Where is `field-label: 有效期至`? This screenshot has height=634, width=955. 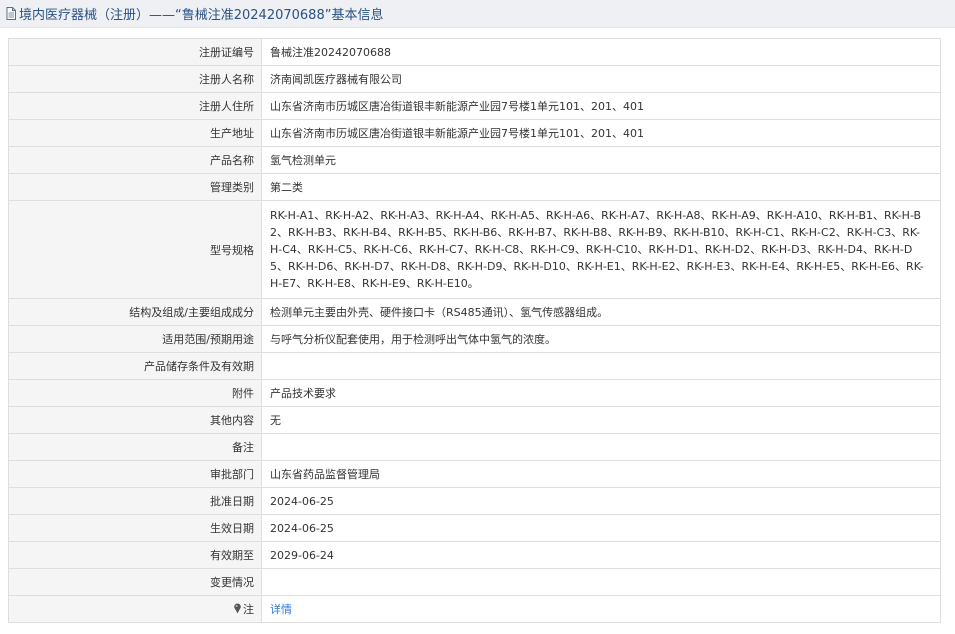 field-label: 有效期至 is located at coordinates (135, 555).